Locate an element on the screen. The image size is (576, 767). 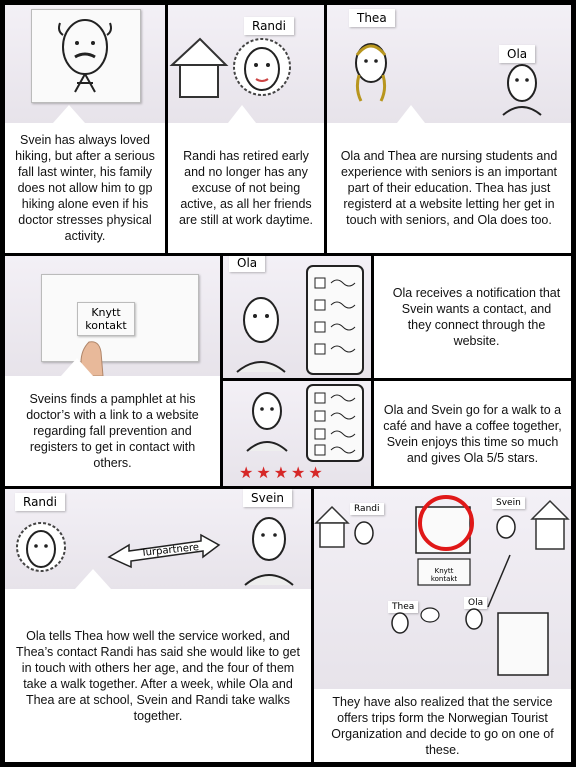
panel-photo: Randi Svein Thea Ola Knytt kontakt is located at coordinates (442, 589).